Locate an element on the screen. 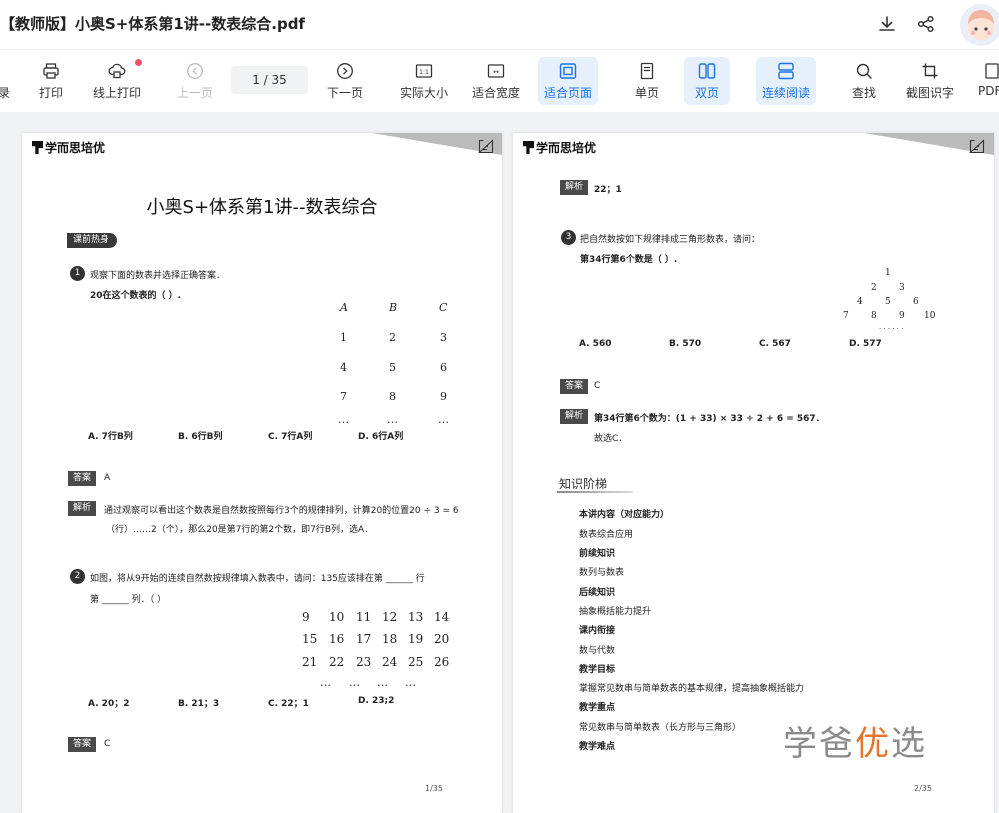  table-cell: 12 is located at coordinates (390, 617).